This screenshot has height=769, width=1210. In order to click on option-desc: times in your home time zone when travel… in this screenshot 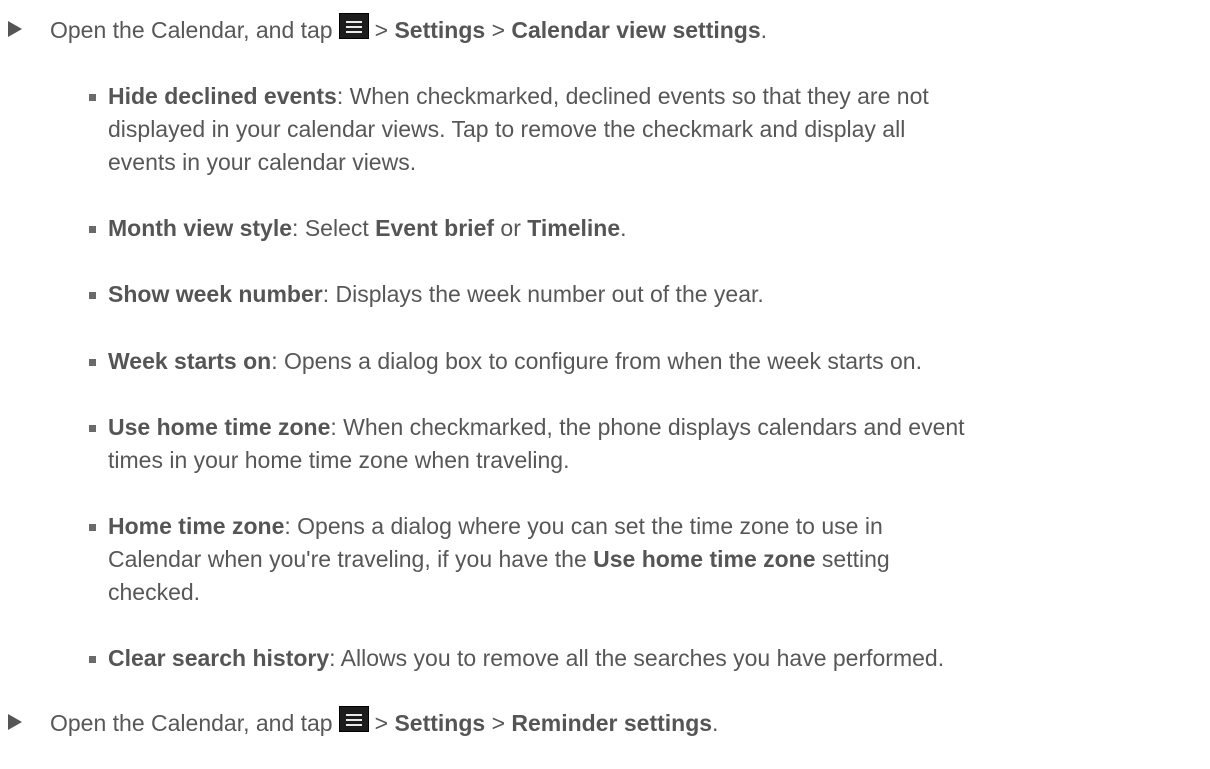, I will do `click(339, 460)`.